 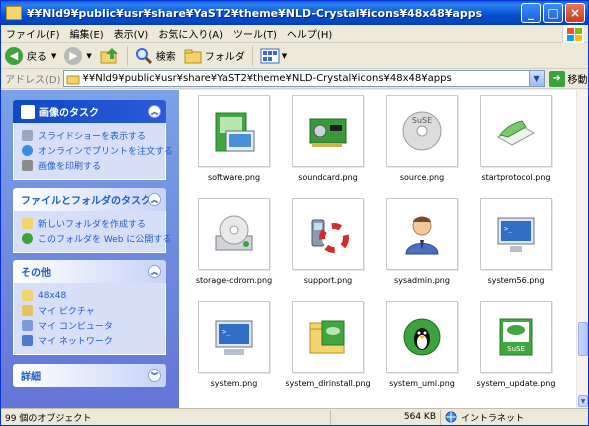 I want to click on publish-web-link: このフォルダを Web に公開する, so click(x=96, y=238).